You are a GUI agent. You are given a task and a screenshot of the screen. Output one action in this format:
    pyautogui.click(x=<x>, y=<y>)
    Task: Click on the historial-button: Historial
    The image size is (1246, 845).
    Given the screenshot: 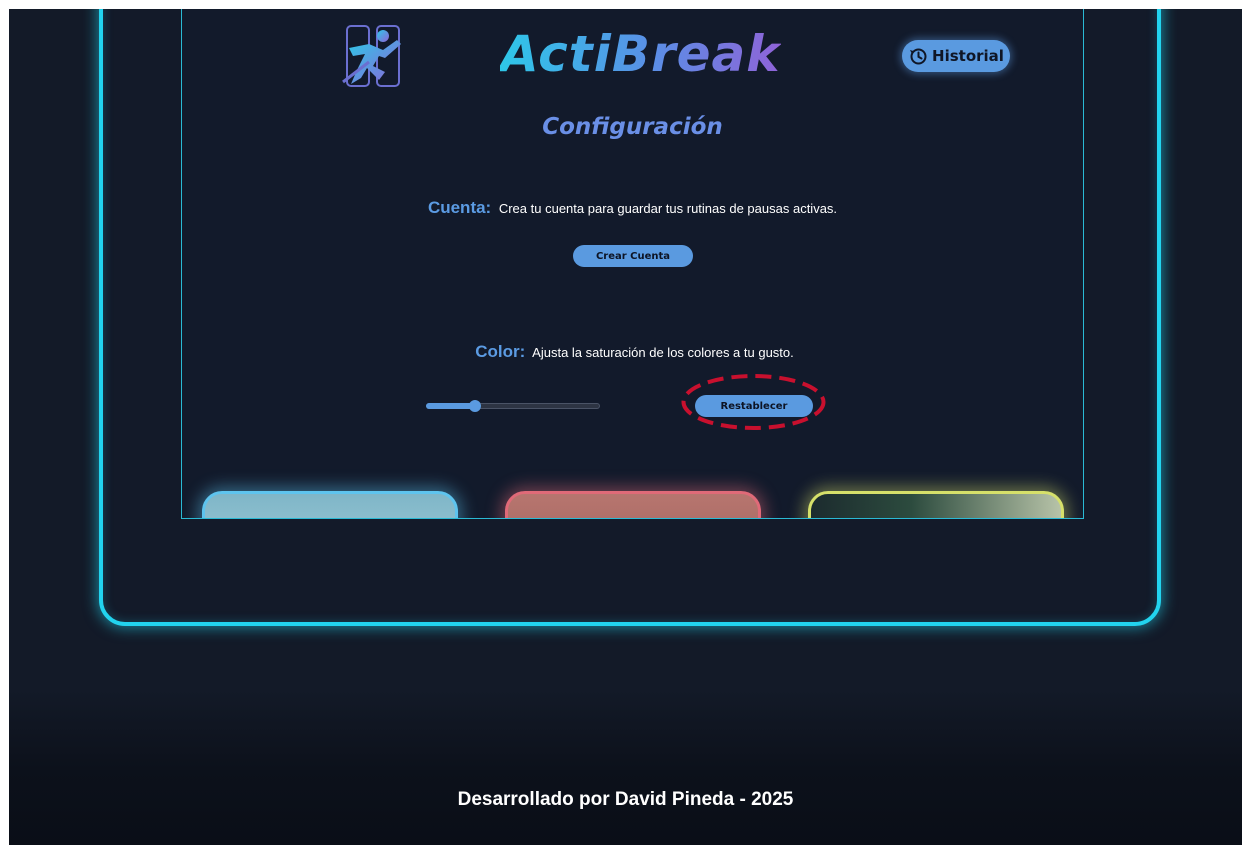 What is the action you would take?
    pyautogui.click(x=956, y=56)
    